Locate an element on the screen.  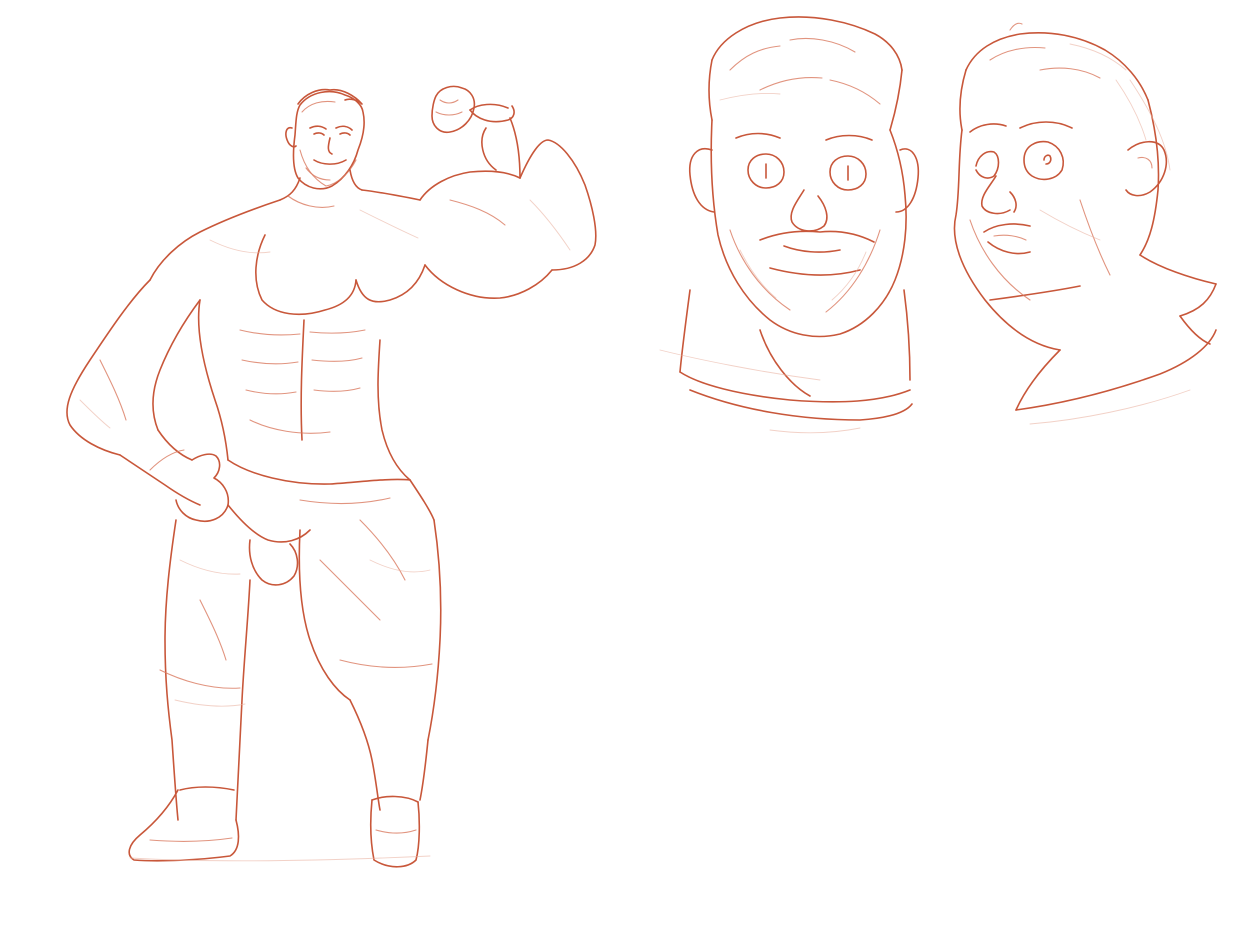
body-boots is located at coordinates (279, 827).